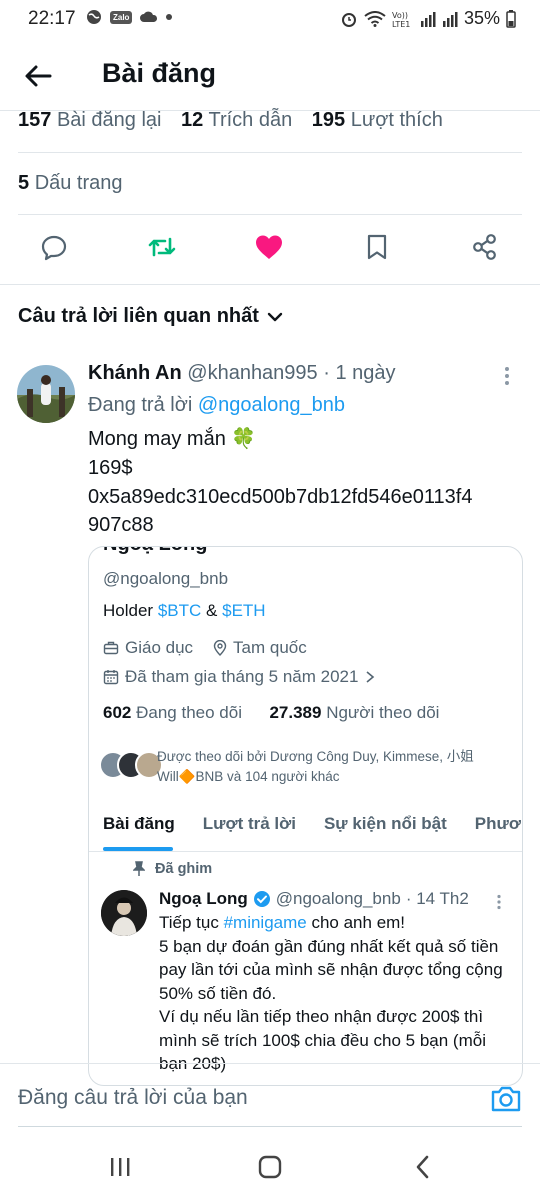  I want to click on like-button, so click(269, 247).